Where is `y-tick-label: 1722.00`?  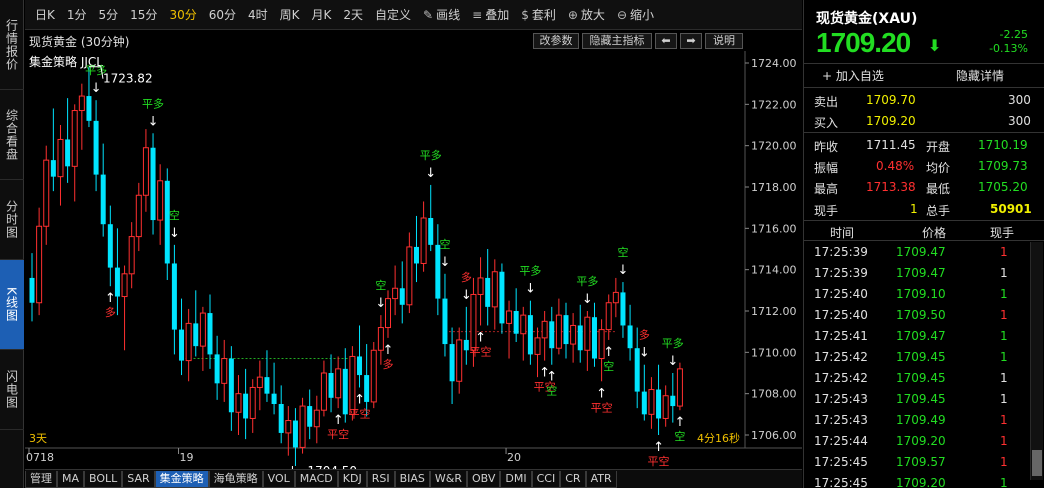 y-tick-label: 1722.00 is located at coordinates (774, 104).